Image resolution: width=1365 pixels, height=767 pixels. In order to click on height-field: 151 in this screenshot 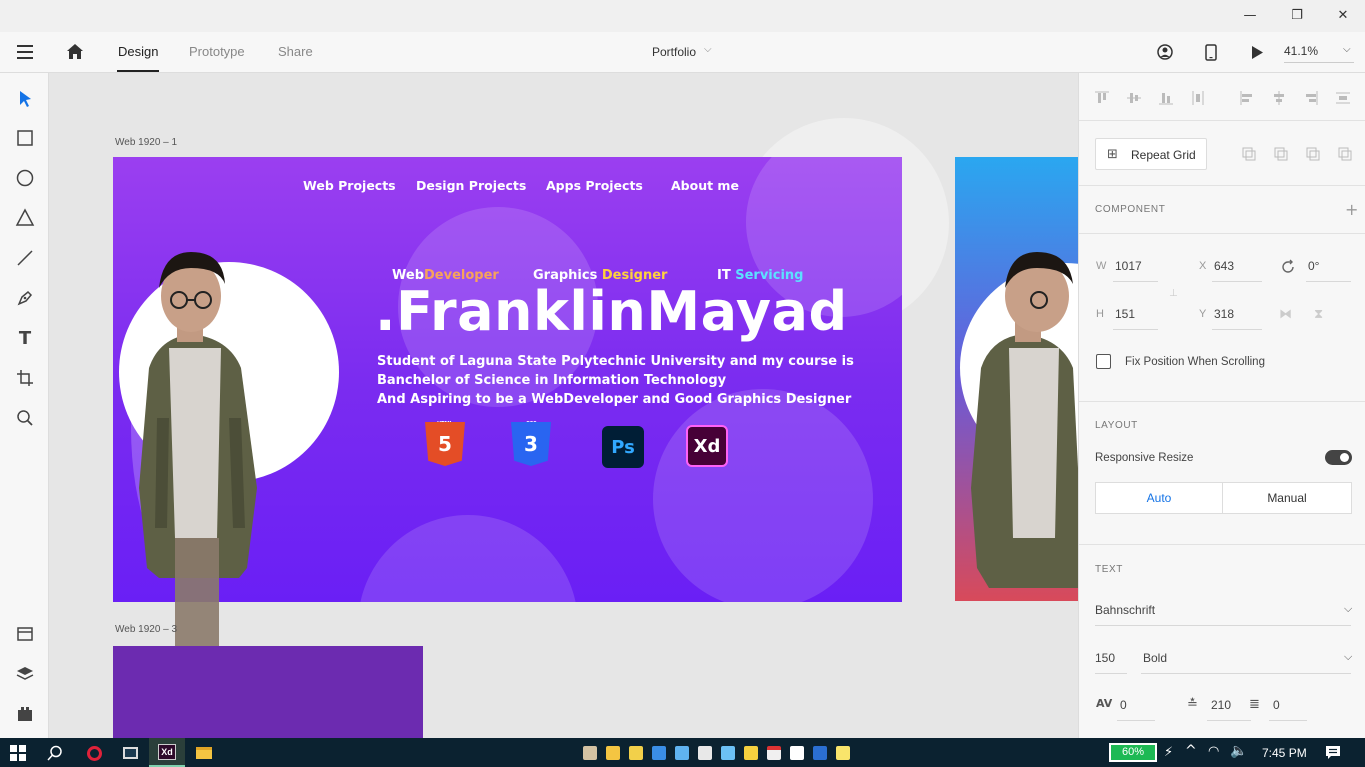, I will do `click(1125, 314)`.